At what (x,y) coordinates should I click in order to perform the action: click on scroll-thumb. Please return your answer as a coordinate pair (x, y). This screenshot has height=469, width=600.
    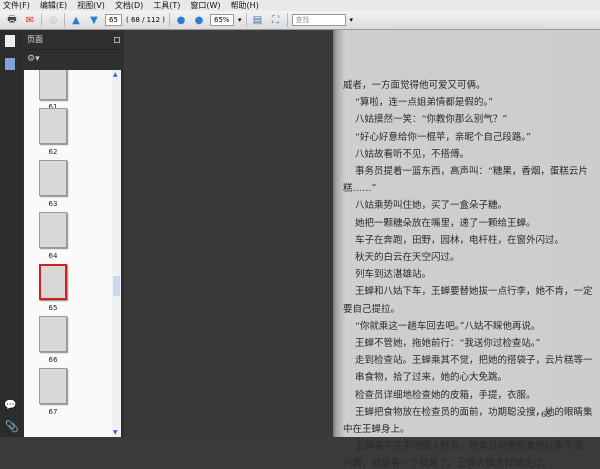
    Looking at the image, I should click on (116, 286).